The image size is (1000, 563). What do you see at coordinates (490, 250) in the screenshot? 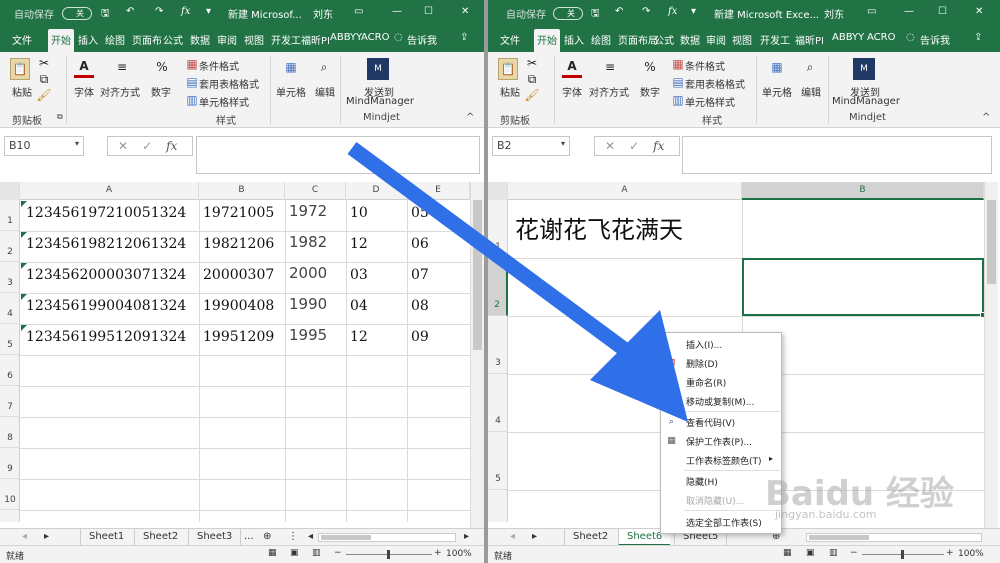
I see `arrow-shaft` at bounding box center [490, 250].